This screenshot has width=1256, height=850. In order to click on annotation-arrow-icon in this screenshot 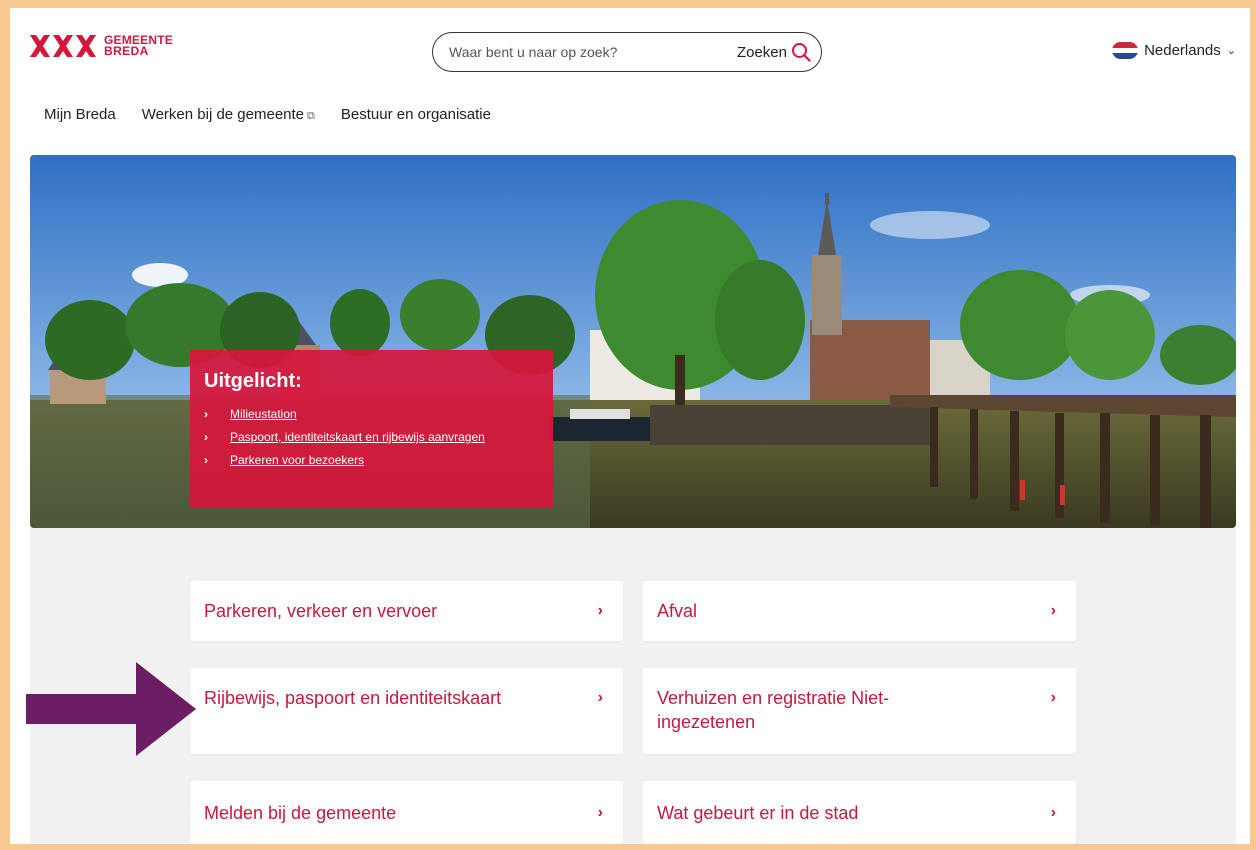, I will do `click(111, 709)`.